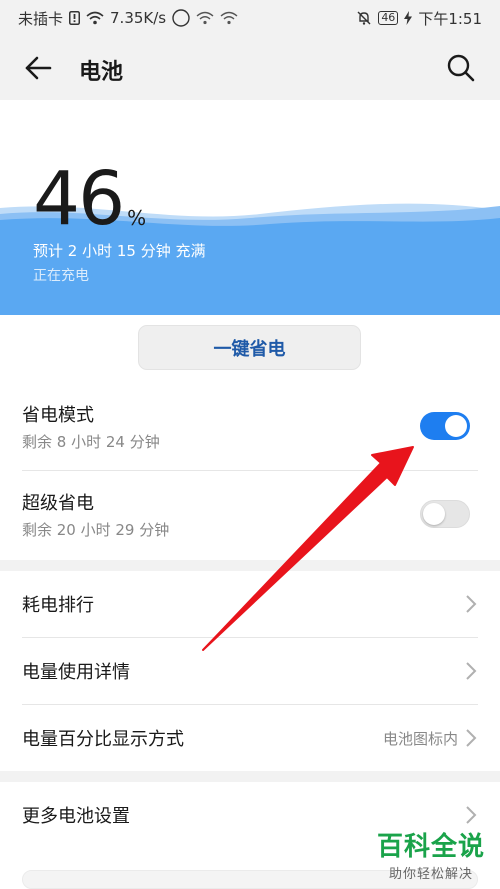 The height and width of the screenshot is (889, 500). I want to click on power-saving-mode-remaining: 剩余 8 小时 24 分钟, so click(91, 442).